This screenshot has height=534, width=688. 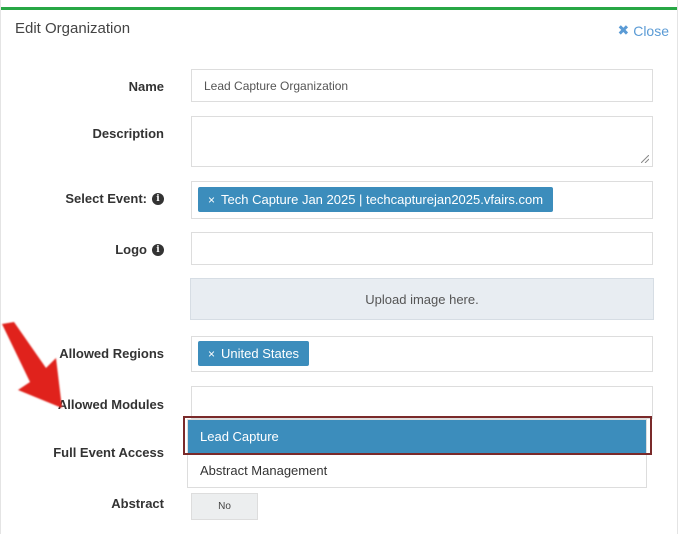 I want to click on logo-field, so click(x=422, y=248).